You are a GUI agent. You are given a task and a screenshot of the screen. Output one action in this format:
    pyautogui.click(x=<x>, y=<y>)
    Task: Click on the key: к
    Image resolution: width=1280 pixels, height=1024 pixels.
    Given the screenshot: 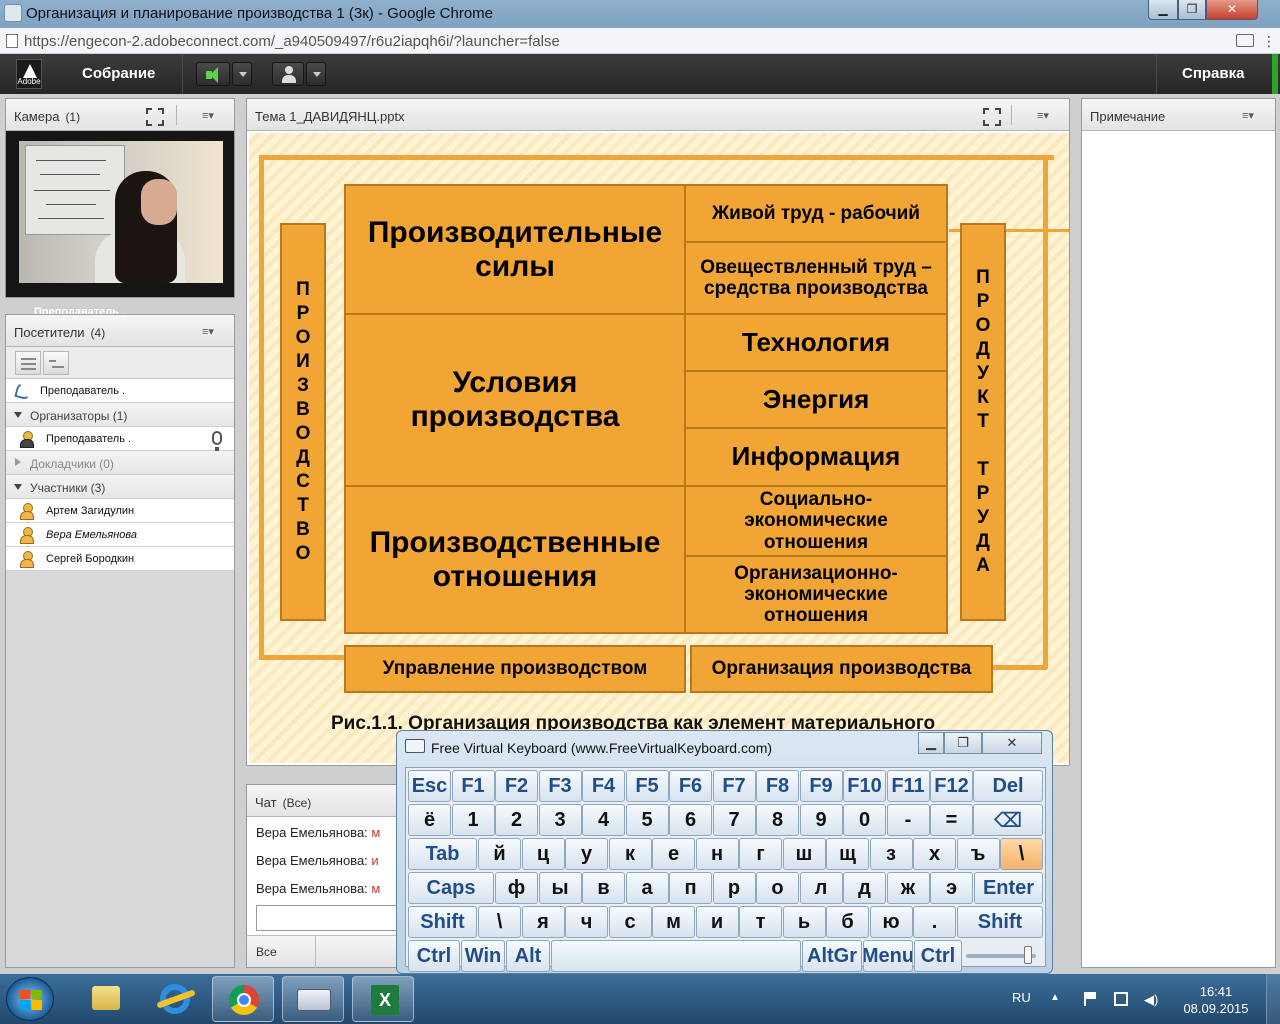 What is the action you would take?
    pyautogui.click(x=630, y=854)
    